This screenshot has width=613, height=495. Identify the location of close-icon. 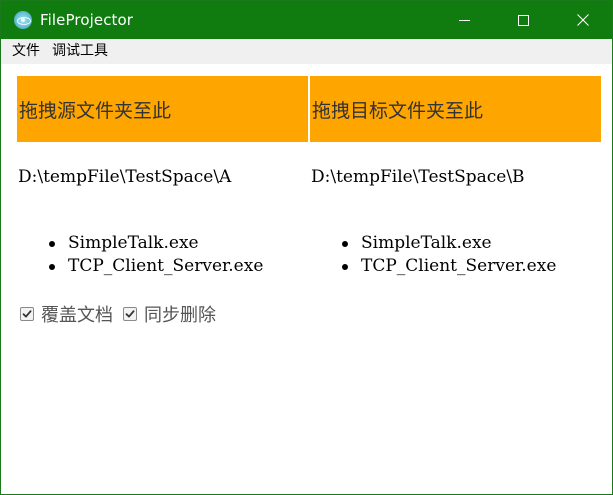
(582, 20).